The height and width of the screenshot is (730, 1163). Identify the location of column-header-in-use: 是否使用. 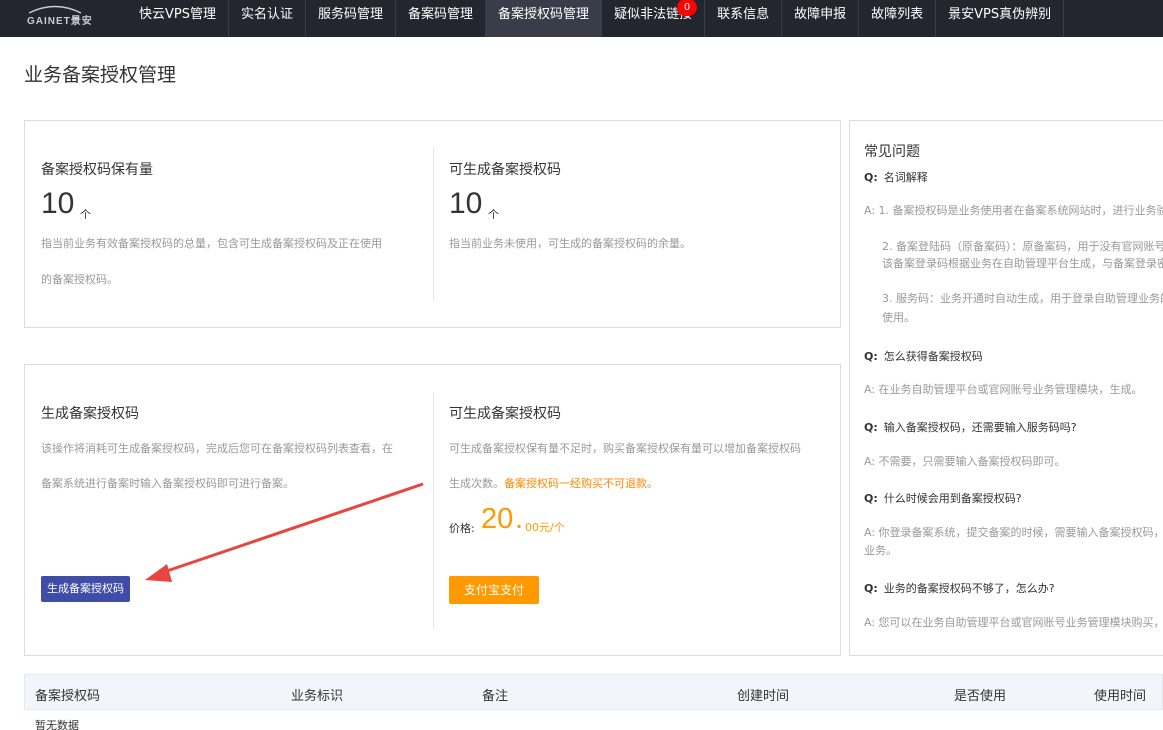
(980, 696).